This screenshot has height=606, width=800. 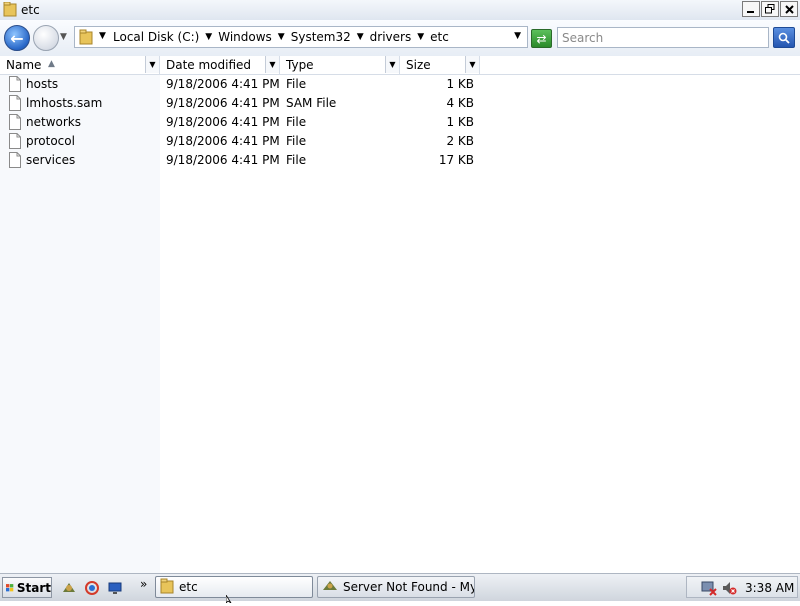 I want to click on file-name: services, so click(x=51, y=160).